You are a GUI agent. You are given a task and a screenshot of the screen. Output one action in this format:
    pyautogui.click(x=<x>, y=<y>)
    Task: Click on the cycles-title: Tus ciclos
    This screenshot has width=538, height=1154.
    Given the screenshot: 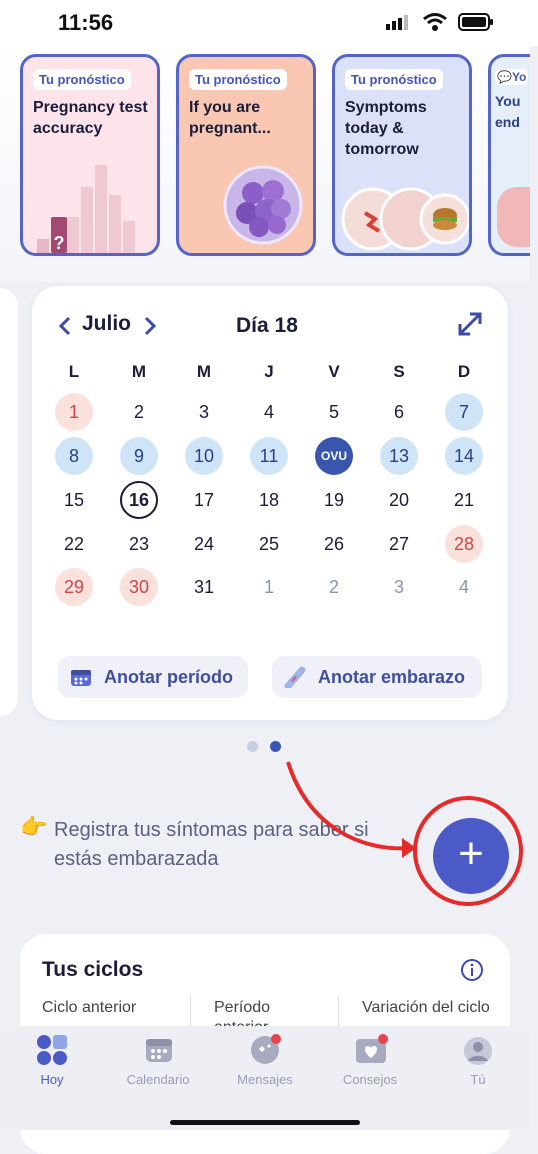 What is the action you would take?
    pyautogui.click(x=93, y=969)
    